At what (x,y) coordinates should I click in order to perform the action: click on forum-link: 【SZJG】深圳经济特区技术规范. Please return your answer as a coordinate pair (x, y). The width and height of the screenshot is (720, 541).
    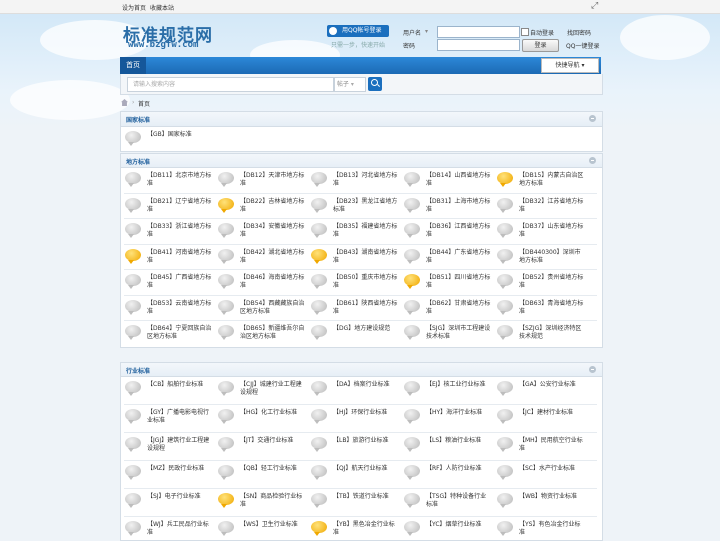
    Looking at the image, I should click on (552, 333).